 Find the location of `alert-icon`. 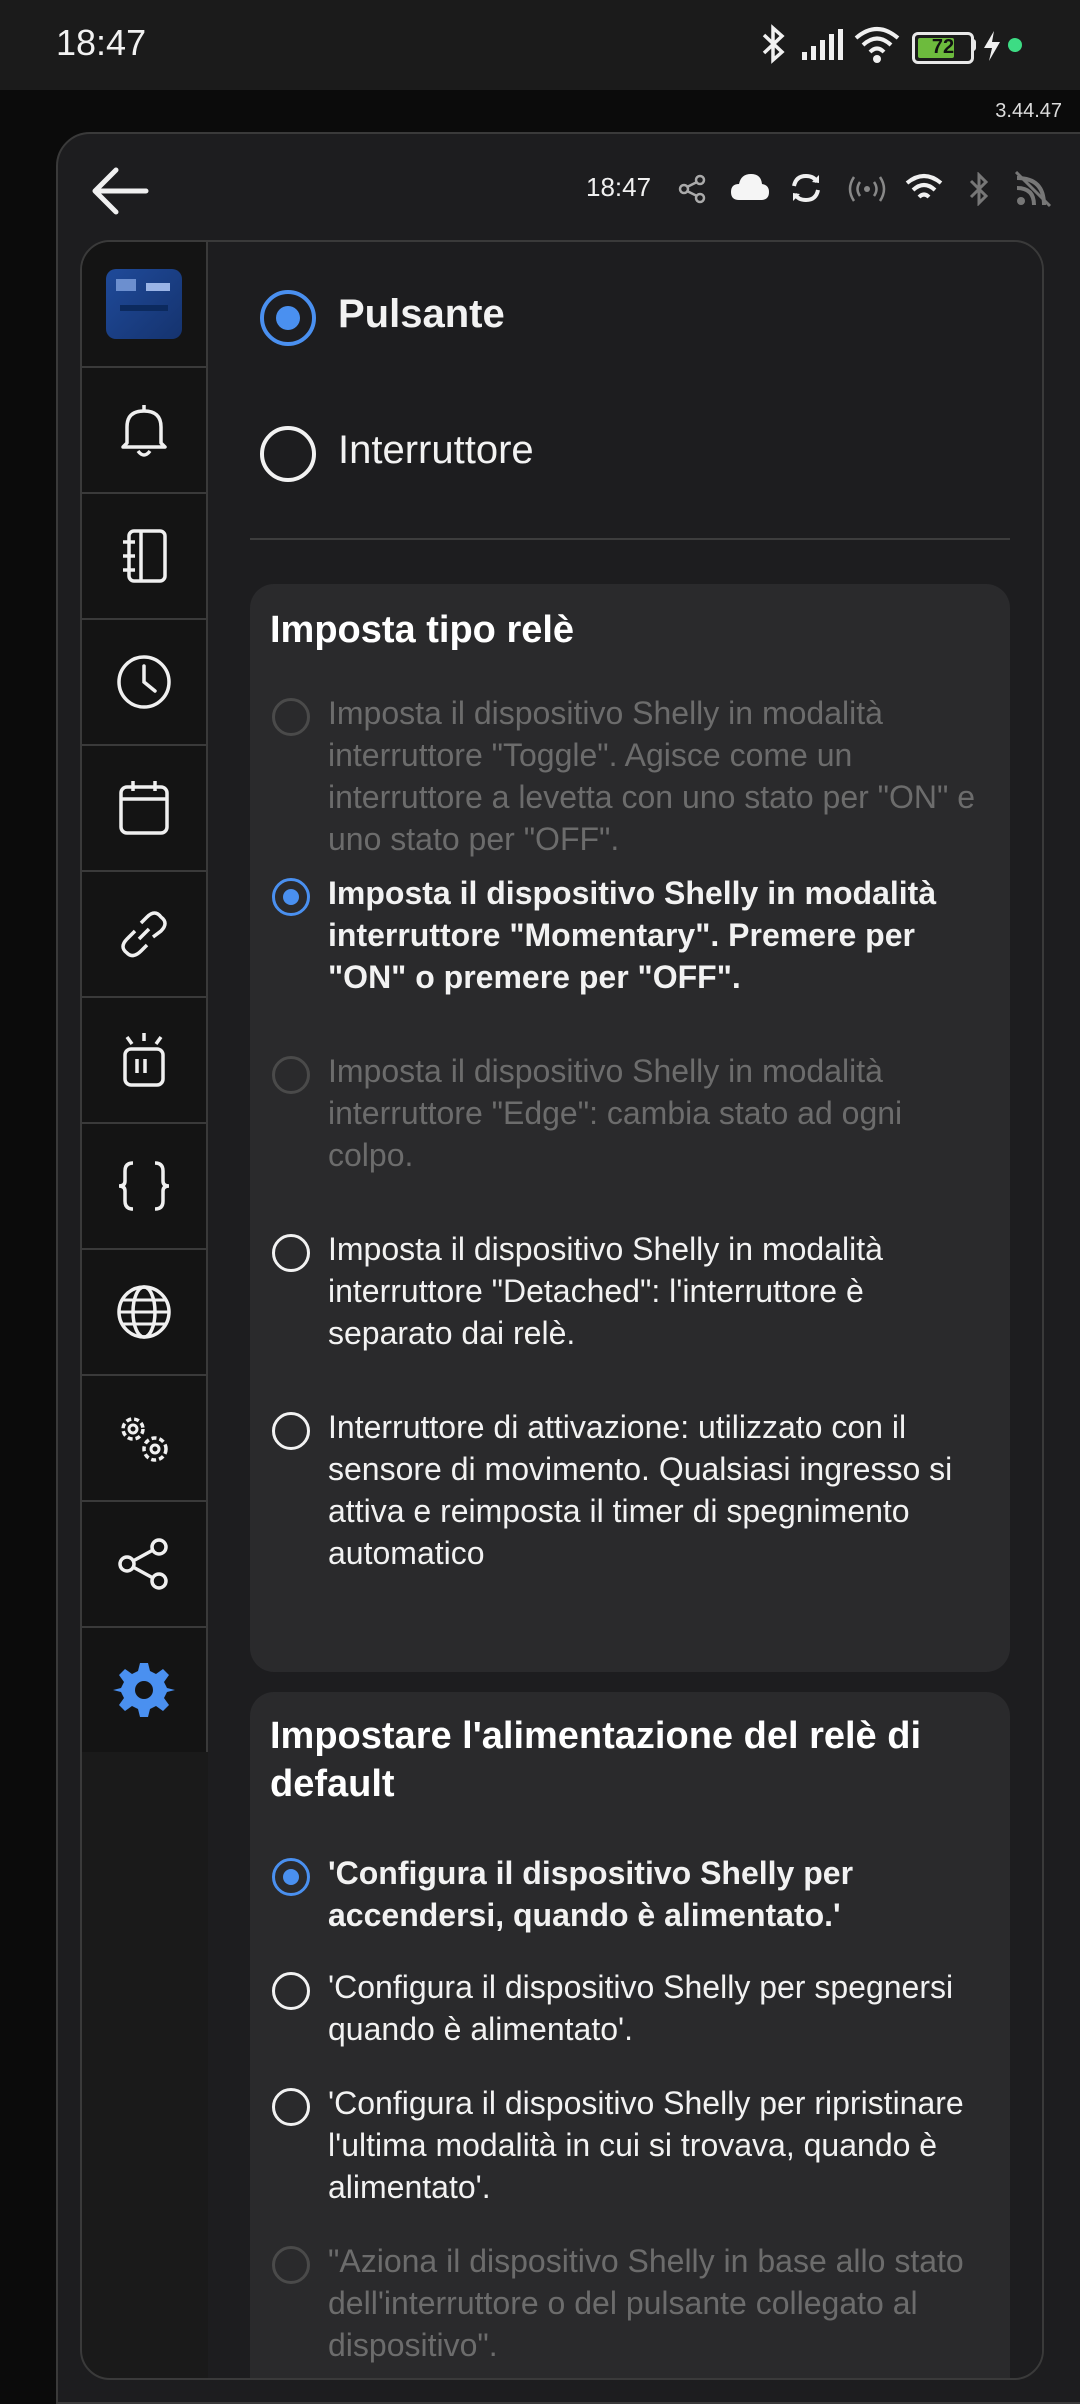

alert-icon is located at coordinates (144, 1060).